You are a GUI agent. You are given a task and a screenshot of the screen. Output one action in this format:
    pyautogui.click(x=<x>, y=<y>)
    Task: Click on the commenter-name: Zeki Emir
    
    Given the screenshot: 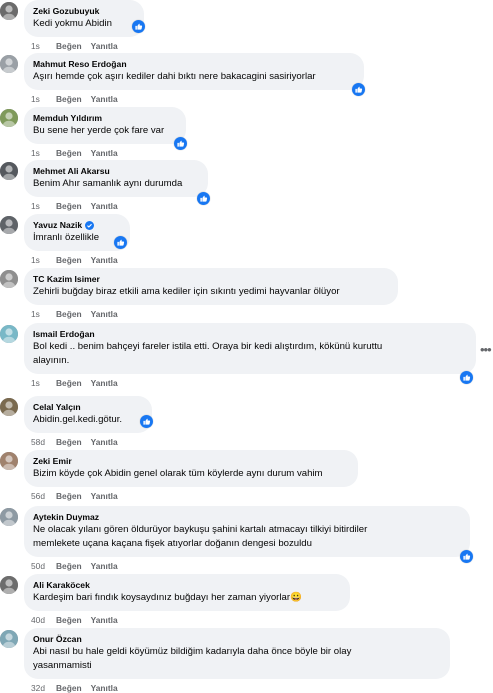 What is the action you would take?
    pyautogui.click(x=52, y=461)
    